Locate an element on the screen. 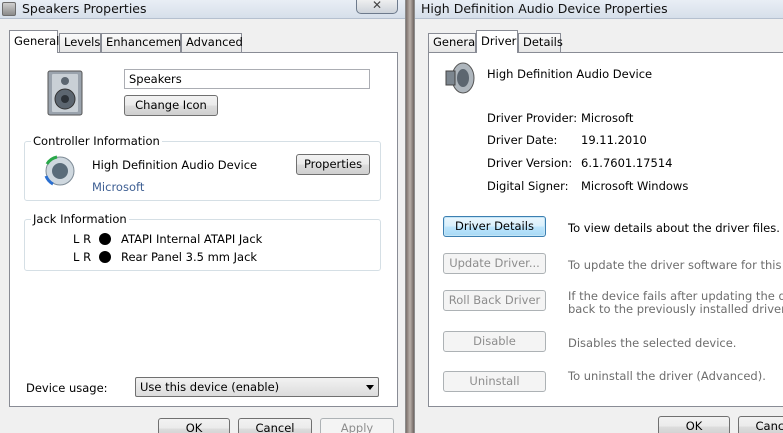  window-title: High Definition Audio Device Properties is located at coordinates (544, 8).